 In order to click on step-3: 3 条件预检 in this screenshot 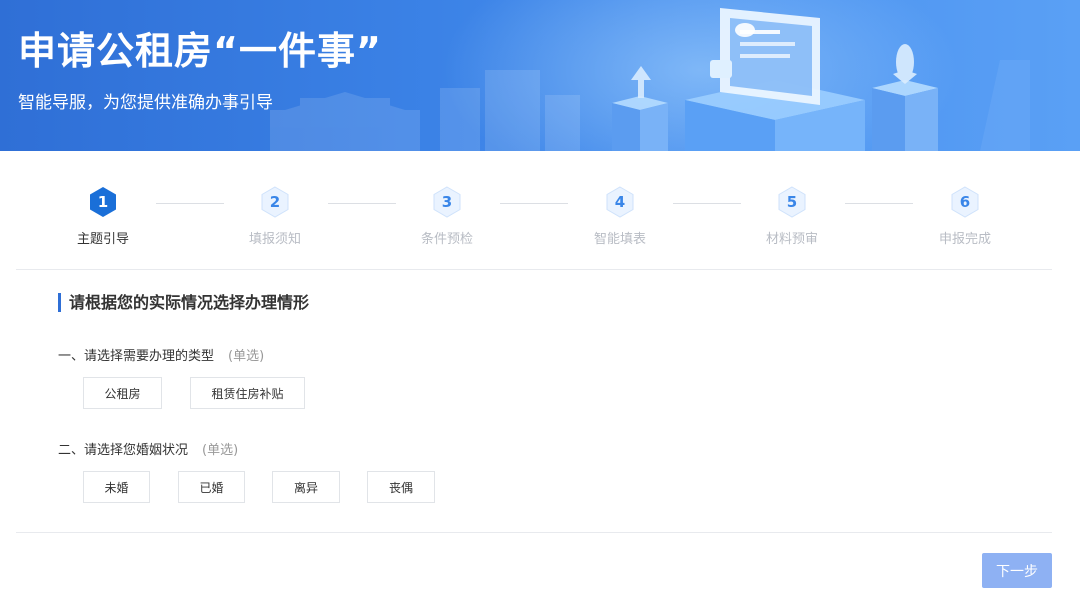, I will do `click(447, 216)`.